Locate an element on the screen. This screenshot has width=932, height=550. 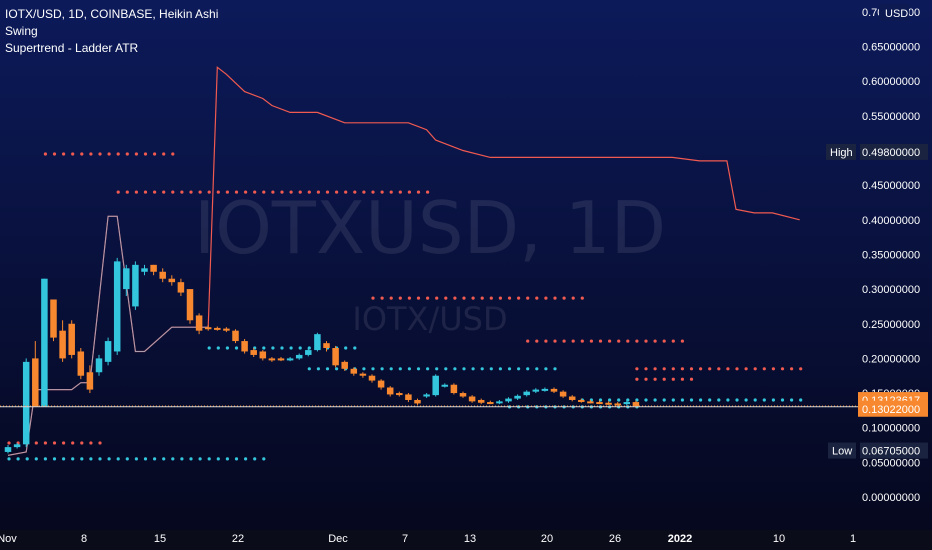
price-tick-label: 0.40000000 is located at coordinates (891, 221).